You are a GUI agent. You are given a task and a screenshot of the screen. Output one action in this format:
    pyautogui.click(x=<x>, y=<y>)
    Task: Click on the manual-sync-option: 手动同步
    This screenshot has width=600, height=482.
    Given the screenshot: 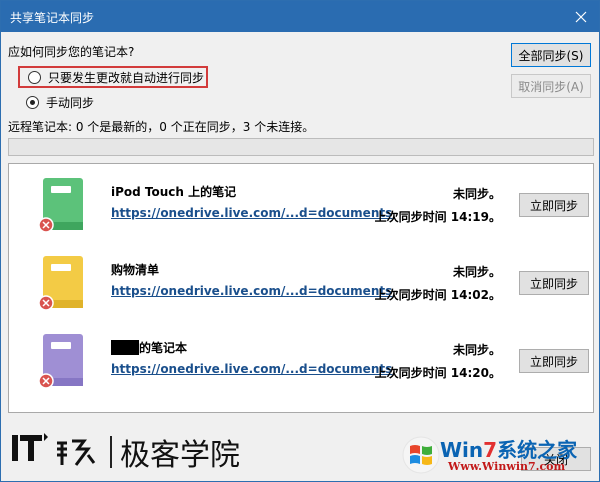 What is the action you would take?
    pyautogui.click(x=60, y=102)
    